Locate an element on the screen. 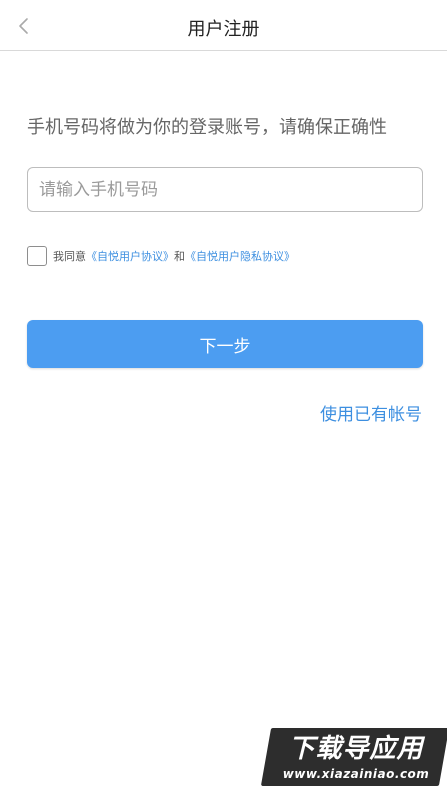 This screenshot has height=790, width=447. watermark-url: www.xiazainiao.com is located at coordinates (356, 774).